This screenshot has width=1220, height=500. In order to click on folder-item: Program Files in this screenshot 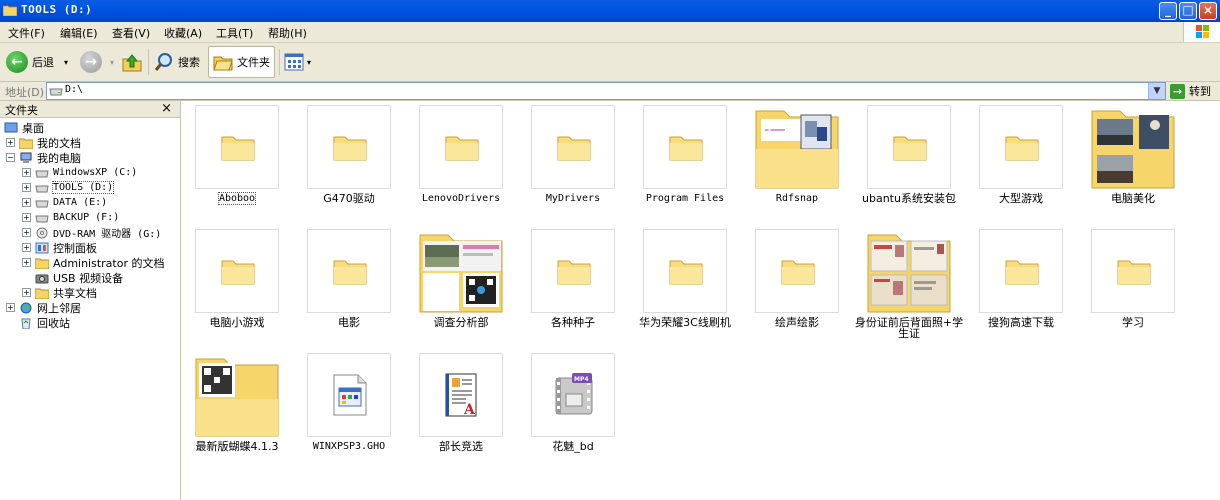, I will do `click(685, 161)`.